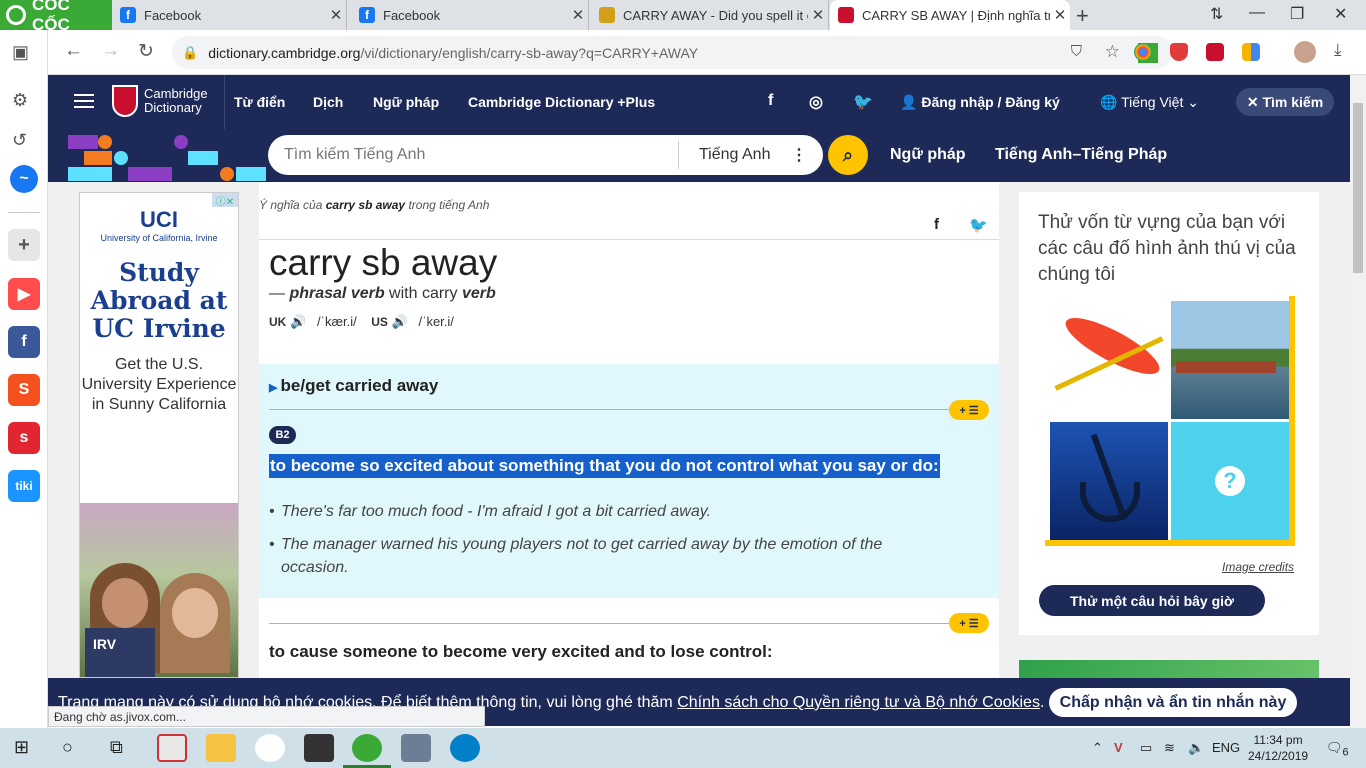 The width and height of the screenshot is (1366, 768). Describe the element at coordinates (416, 748) in the screenshot. I see `calculator-app-icon` at that location.